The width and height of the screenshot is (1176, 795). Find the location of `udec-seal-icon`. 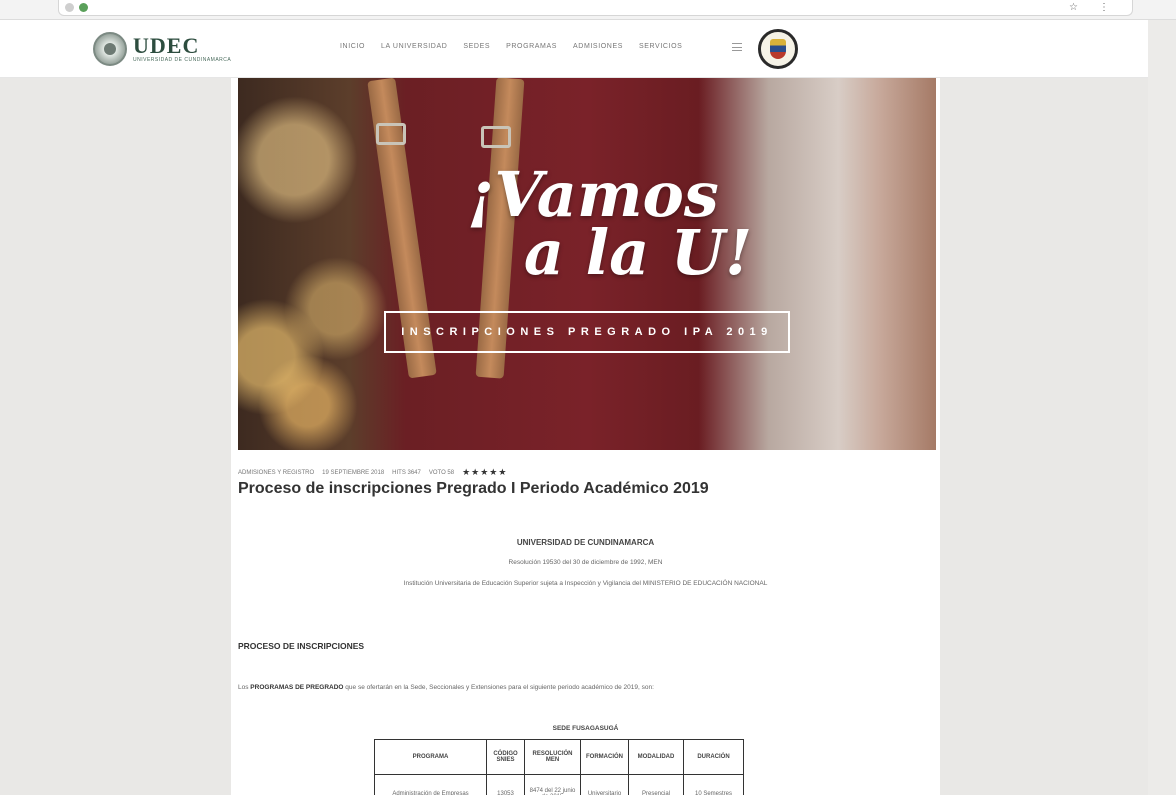

udec-seal-icon is located at coordinates (110, 49).